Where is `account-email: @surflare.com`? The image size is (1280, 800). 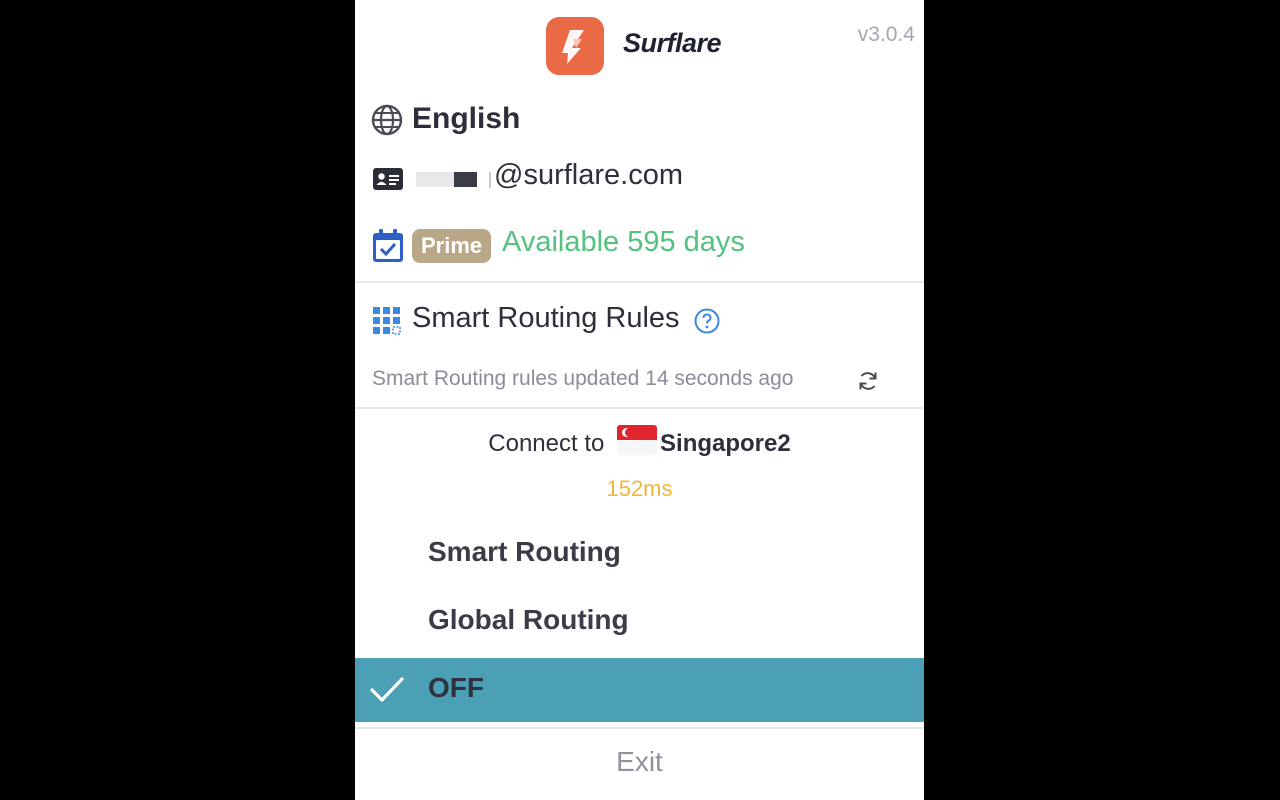 account-email: @surflare.com is located at coordinates (588, 175).